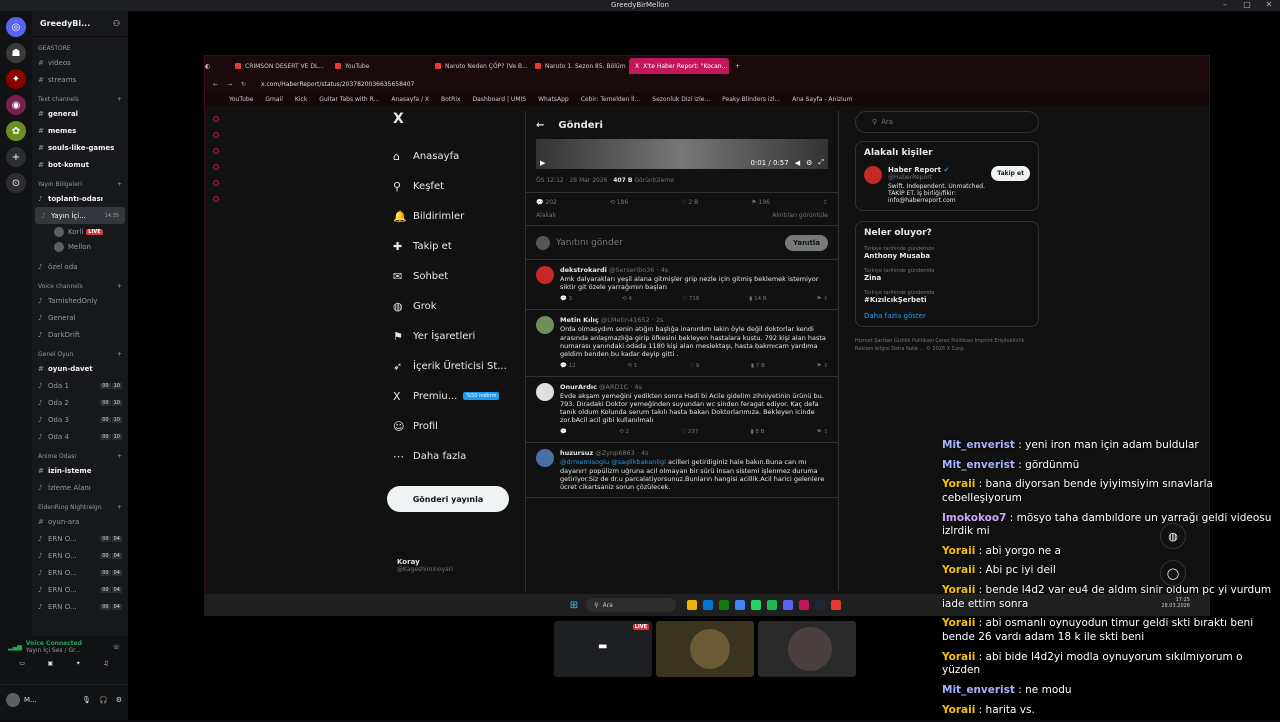  What do you see at coordinates (80, 181) in the screenshot?
I see `category: Yayın Bölgeleri +` at bounding box center [80, 181].